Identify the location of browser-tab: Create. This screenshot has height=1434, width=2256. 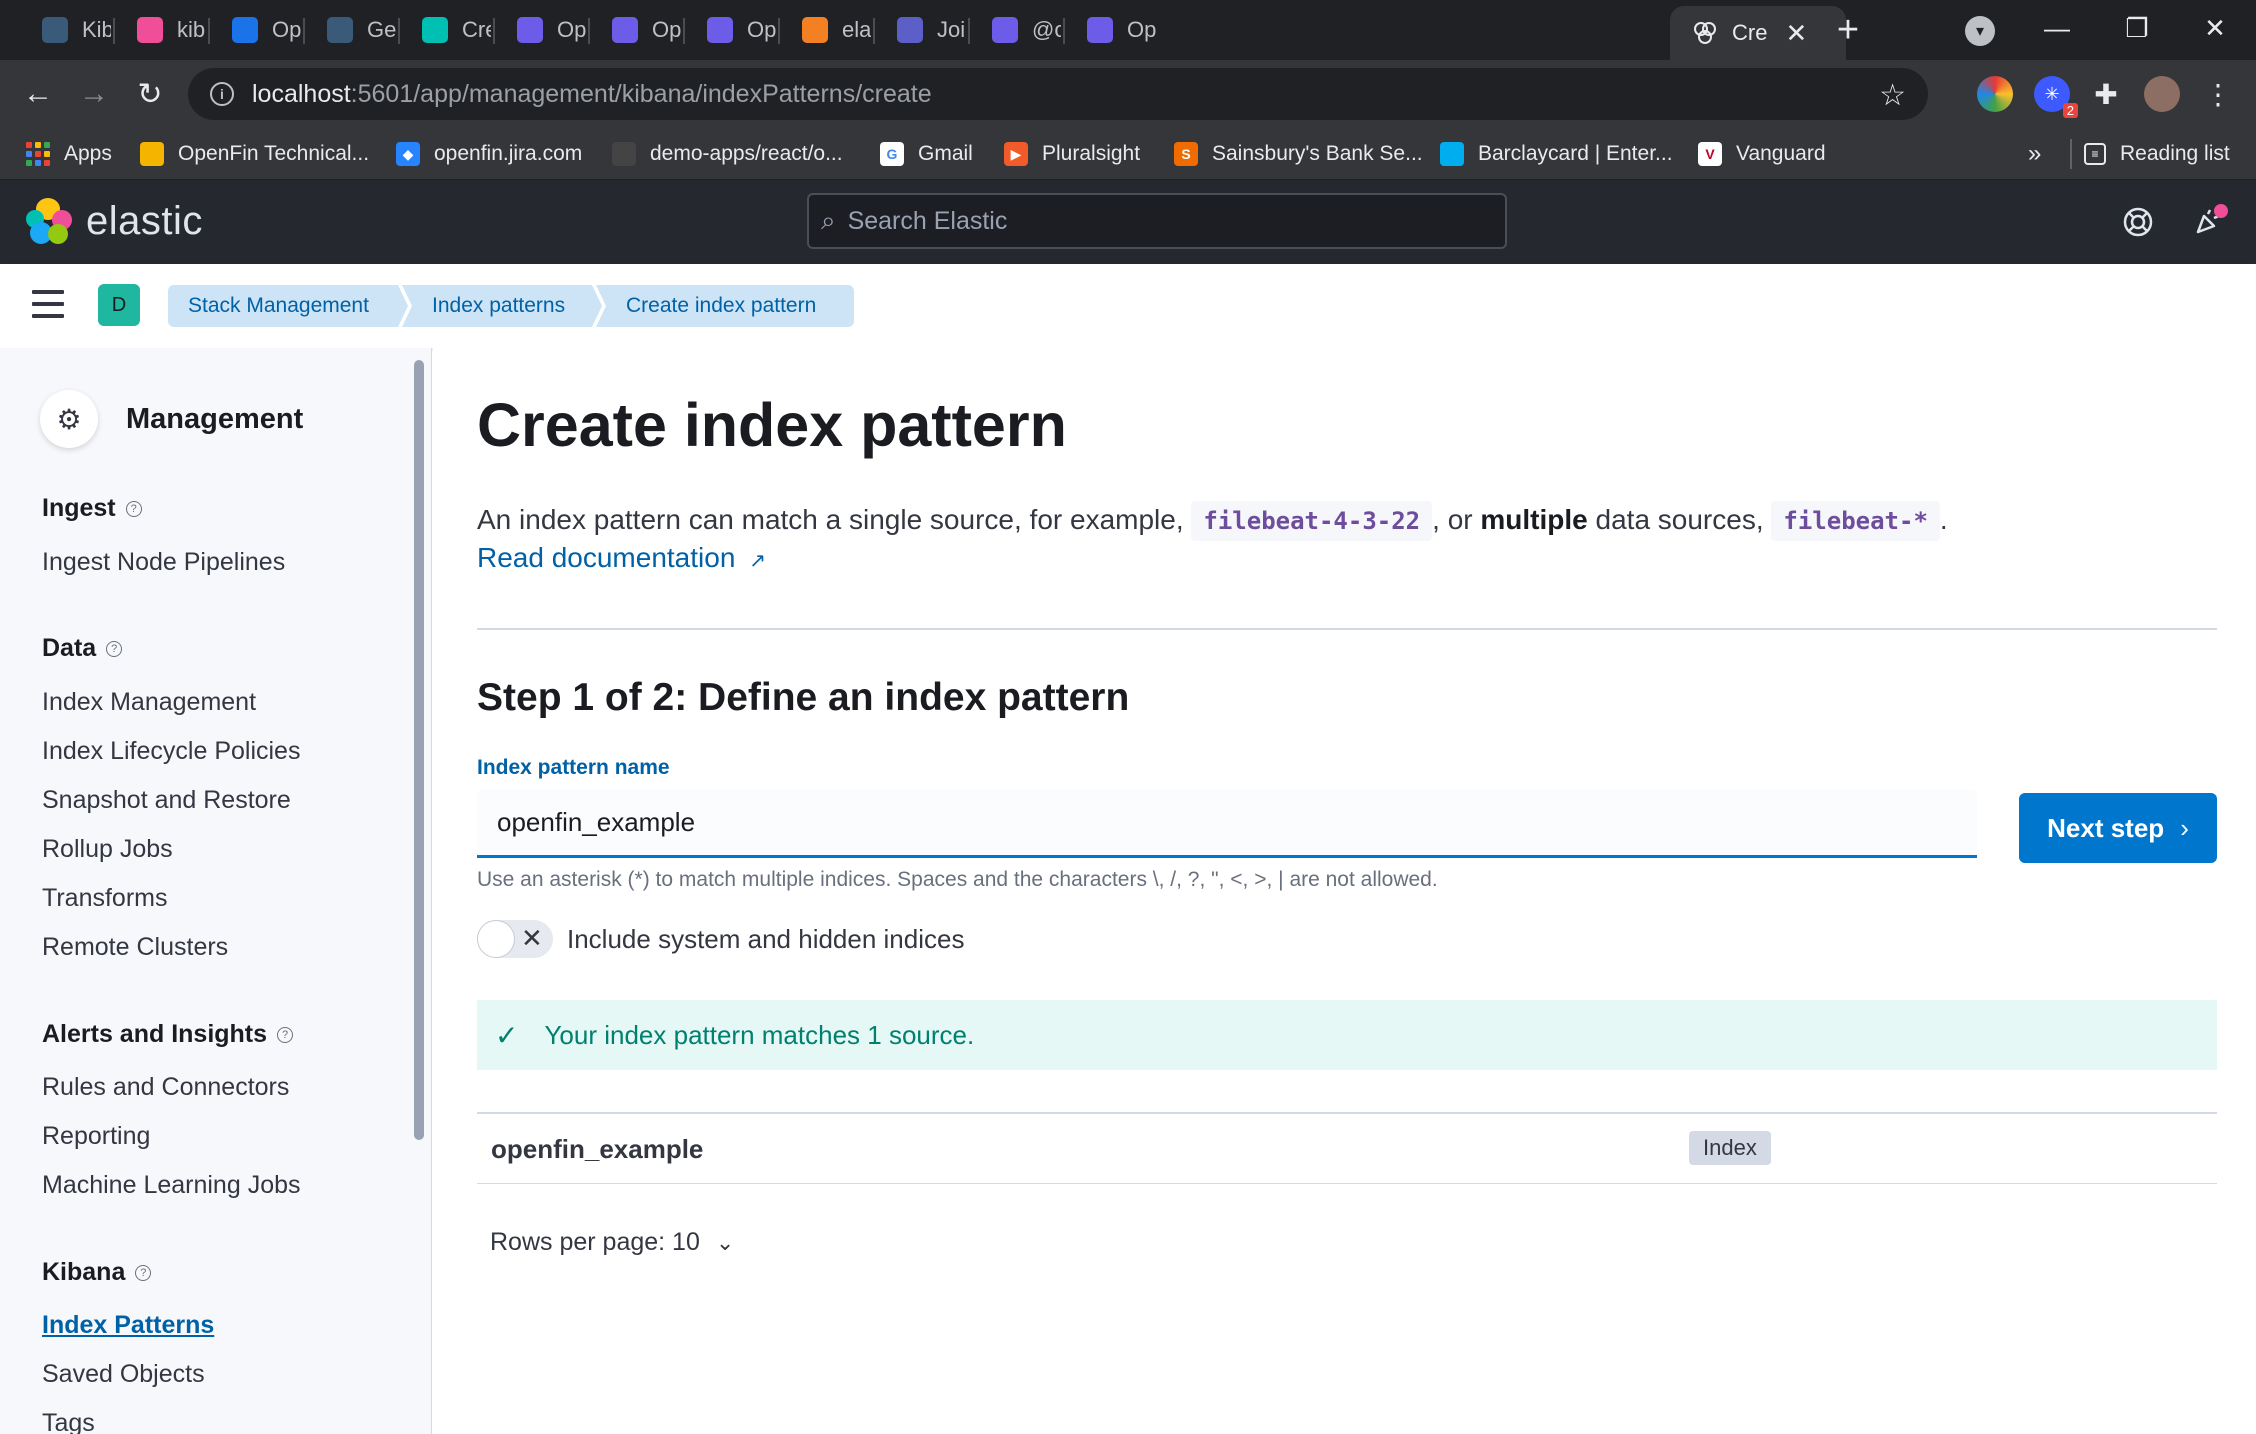
(445, 30).